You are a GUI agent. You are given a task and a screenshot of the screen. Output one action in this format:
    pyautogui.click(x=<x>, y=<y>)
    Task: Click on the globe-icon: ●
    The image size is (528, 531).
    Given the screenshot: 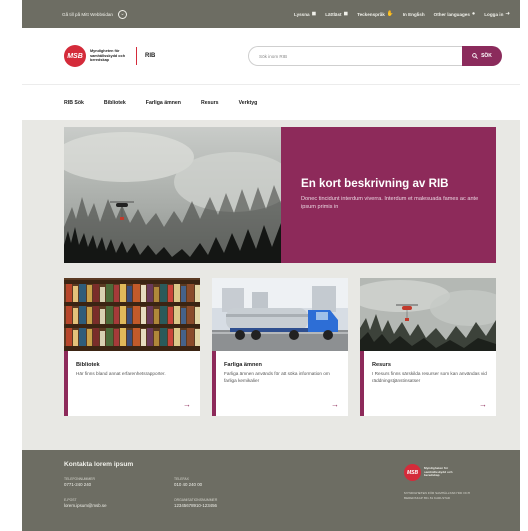 What is the action you would take?
    pyautogui.click(x=473, y=14)
    